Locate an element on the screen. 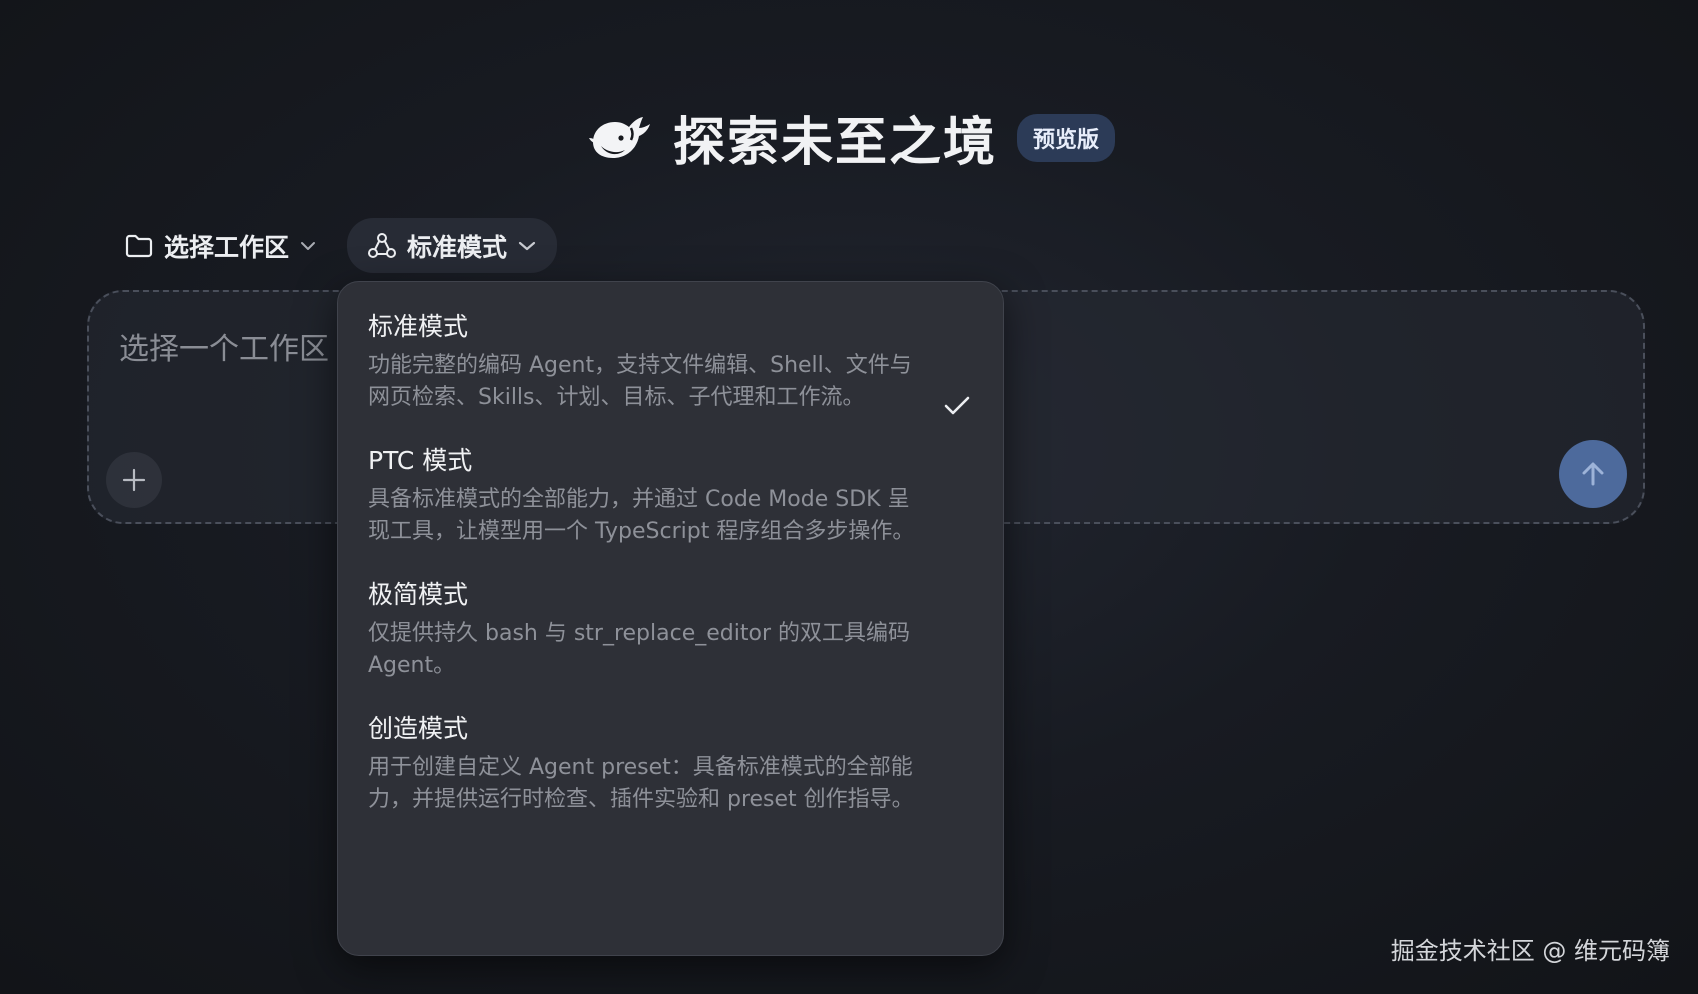 Image resolution: width=1698 pixels, height=994 pixels. add-attachment-button is located at coordinates (134, 480).